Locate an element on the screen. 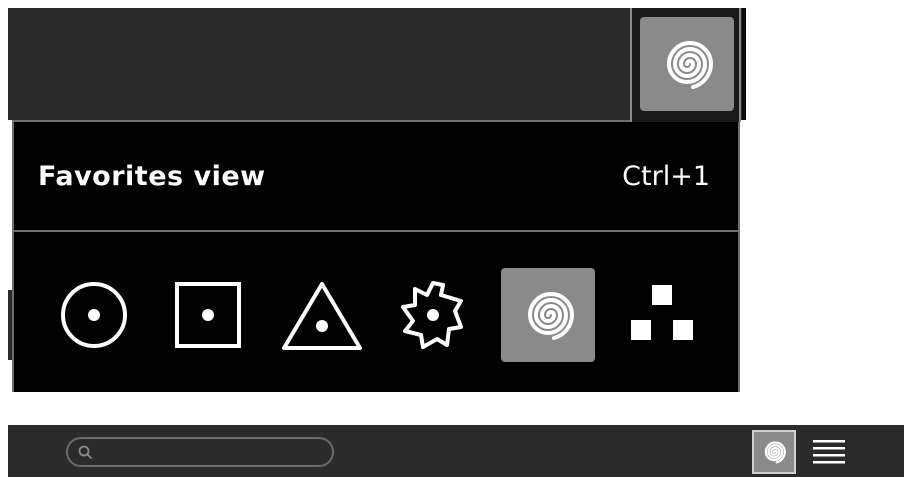  active-view-tile is located at coordinates (687, 64).